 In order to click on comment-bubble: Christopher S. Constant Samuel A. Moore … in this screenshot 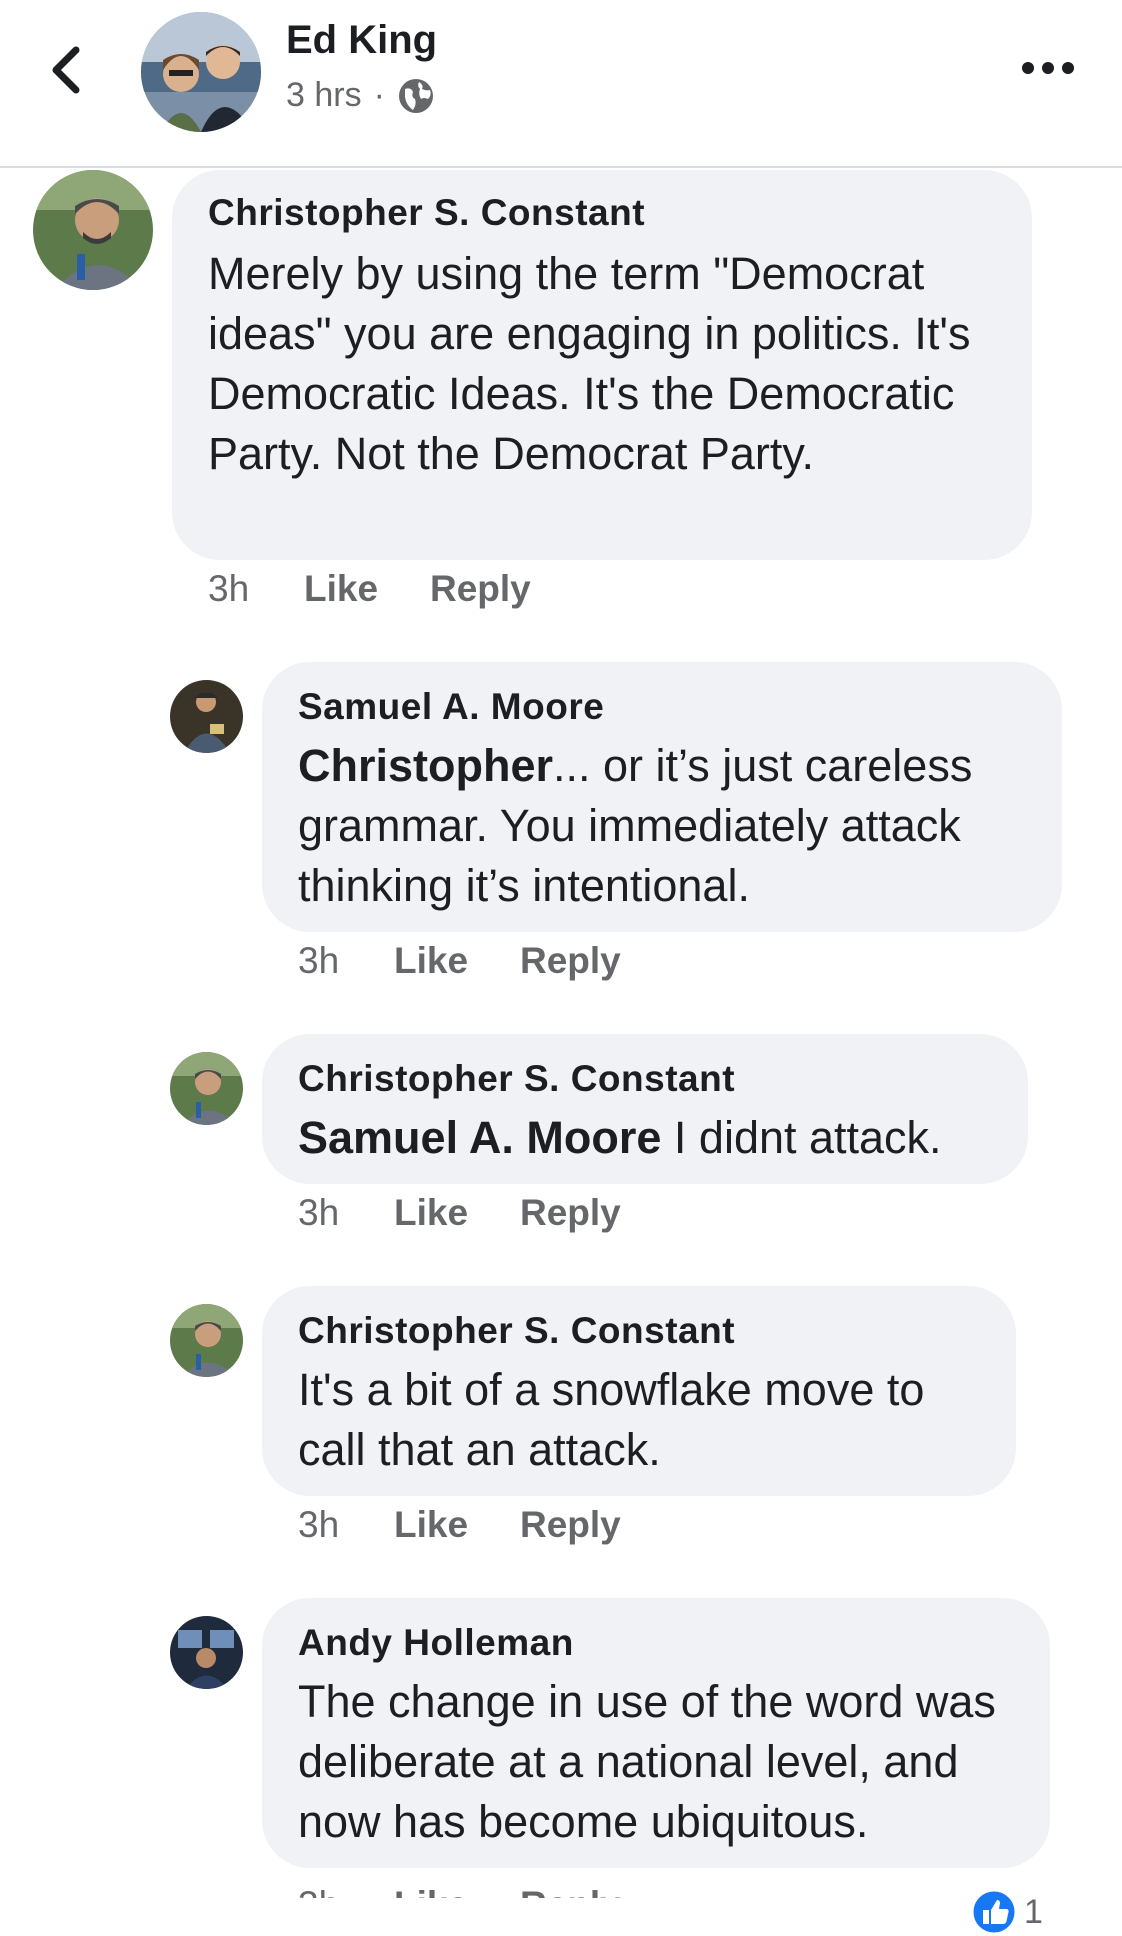, I will do `click(645, 1109)`.